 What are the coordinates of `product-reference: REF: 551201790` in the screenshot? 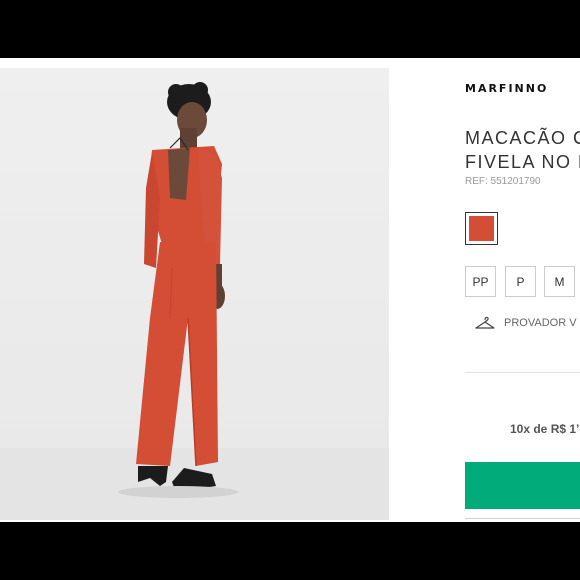 It's located at (503, 181).